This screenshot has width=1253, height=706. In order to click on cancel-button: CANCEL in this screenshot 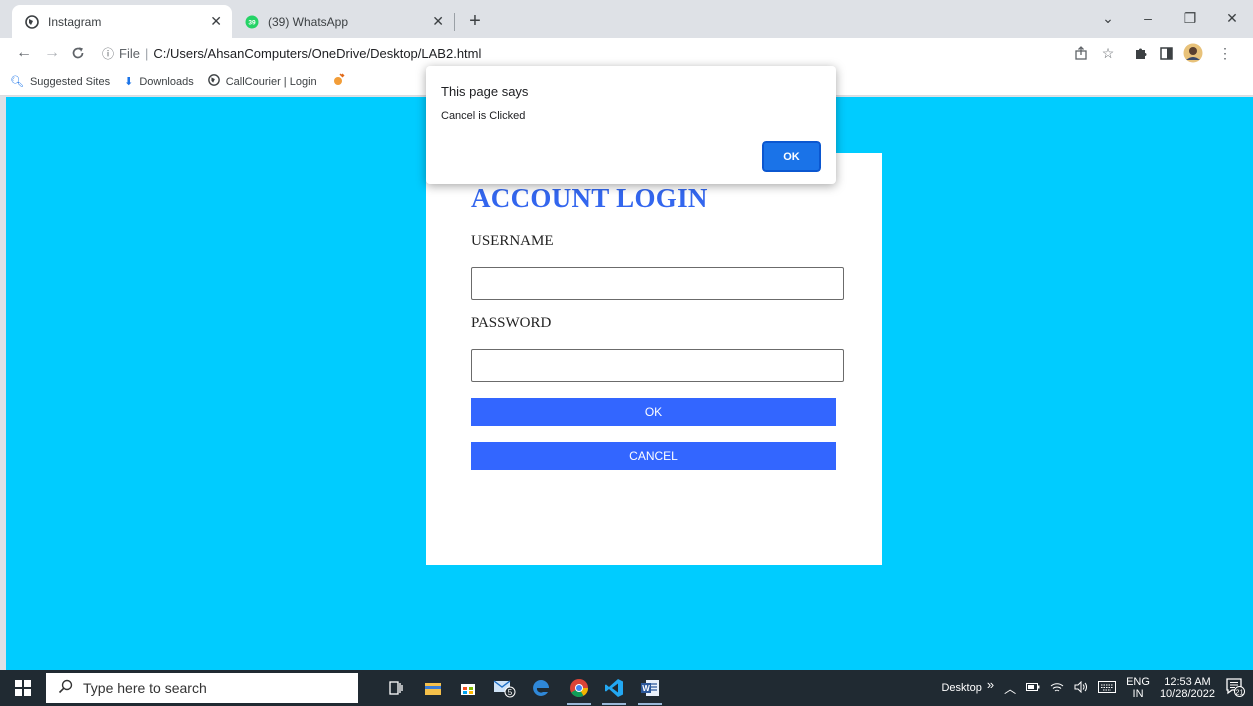, I will do `click(653, 456)`.